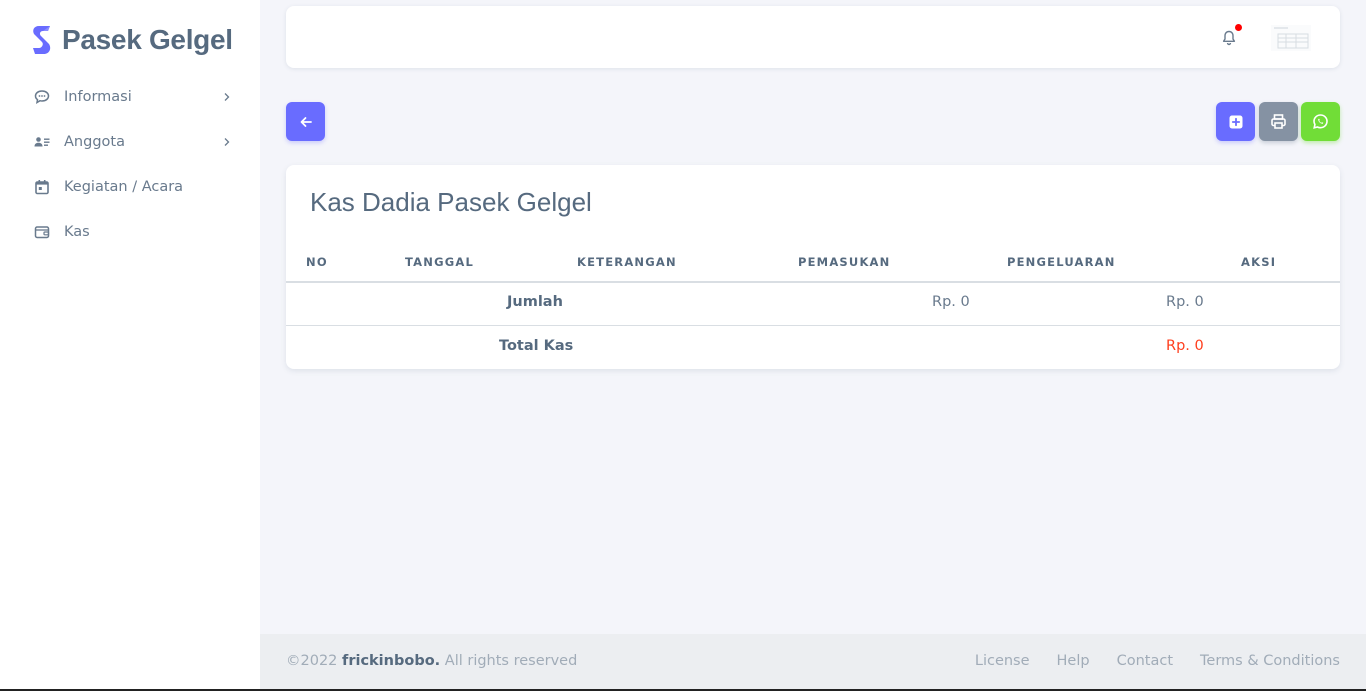  I want to click on sidebar-item-label: Kas, so click(77, 231).